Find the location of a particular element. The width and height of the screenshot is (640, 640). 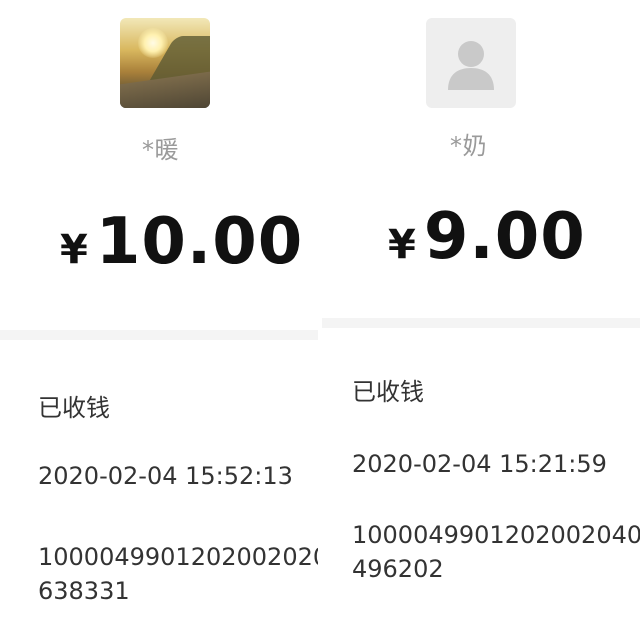

amount-value: 10.00 is located at coordinates (199, 242).